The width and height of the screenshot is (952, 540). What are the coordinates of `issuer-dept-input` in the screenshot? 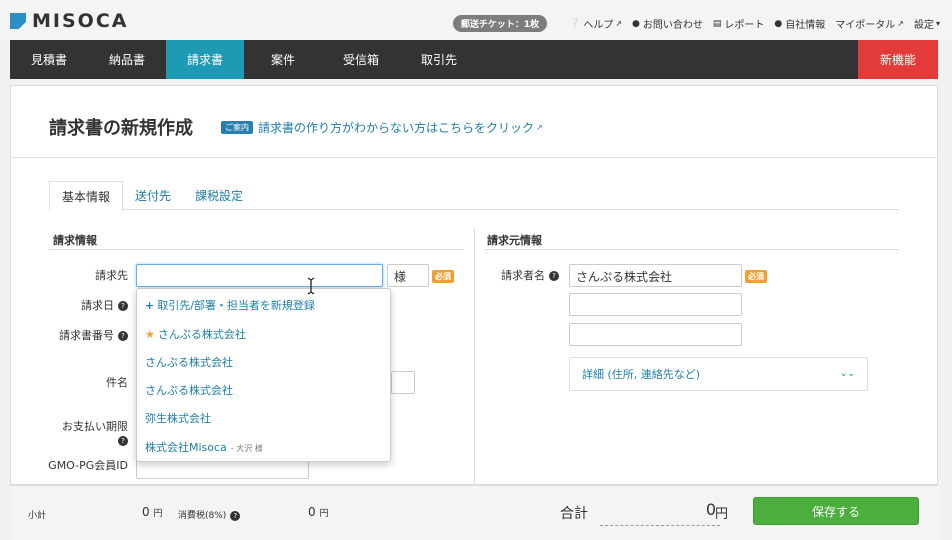 It's located at (655, 304).